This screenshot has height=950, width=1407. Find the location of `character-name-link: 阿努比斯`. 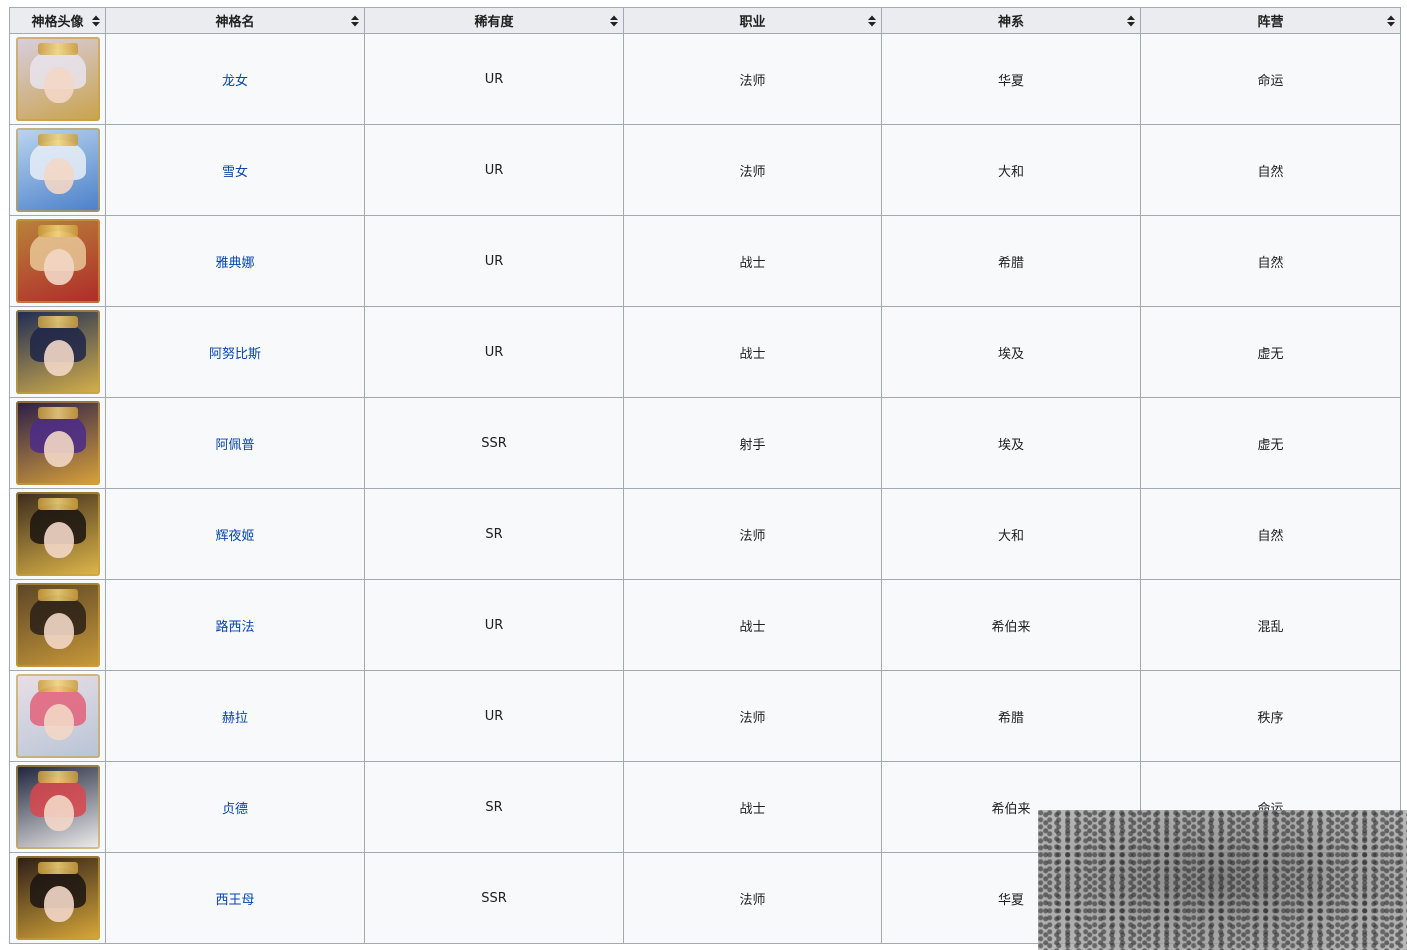

character-name-link: 阿努比斯 is located at coordinates (235, 354).